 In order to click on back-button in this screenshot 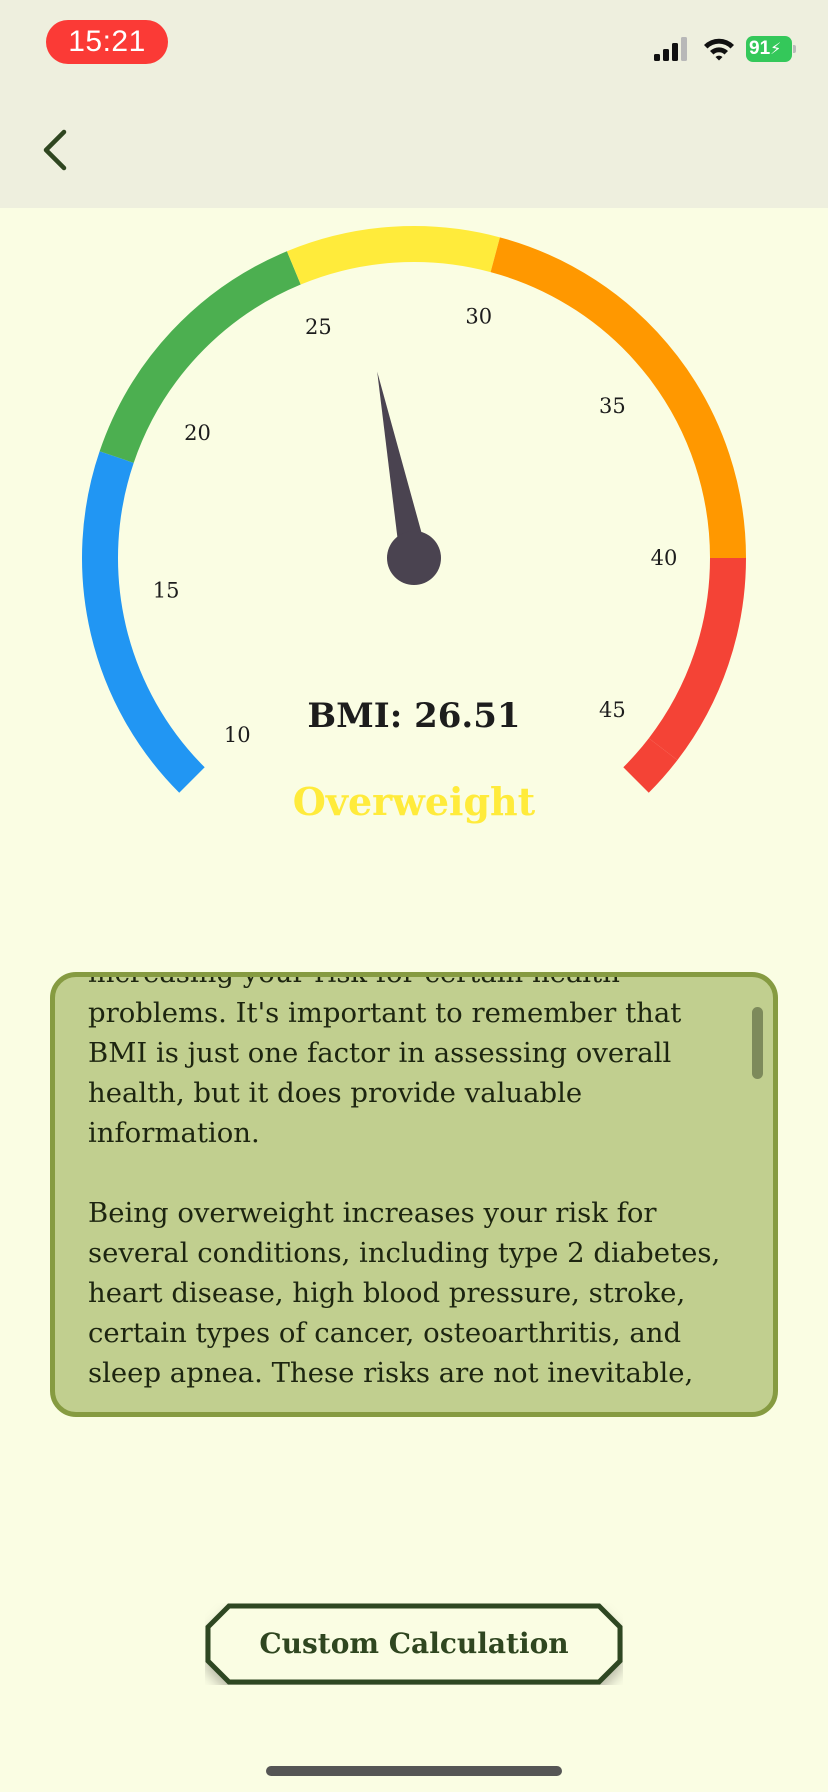, I will do `click(55, 150)`.